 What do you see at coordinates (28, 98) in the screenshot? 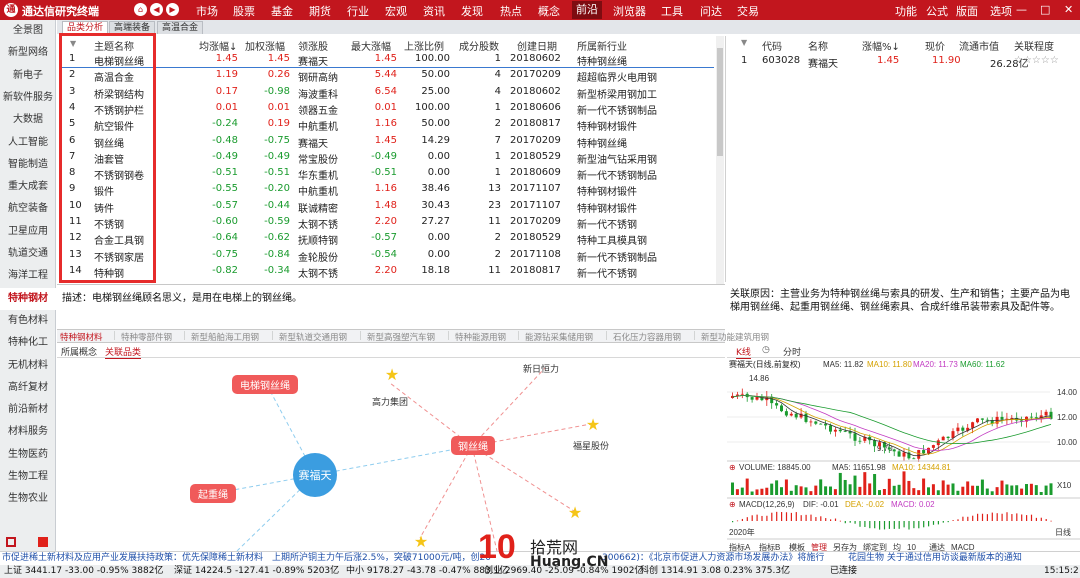
I see `sidebar-item-3: 新软件服务` at bounding box center [28, 98].